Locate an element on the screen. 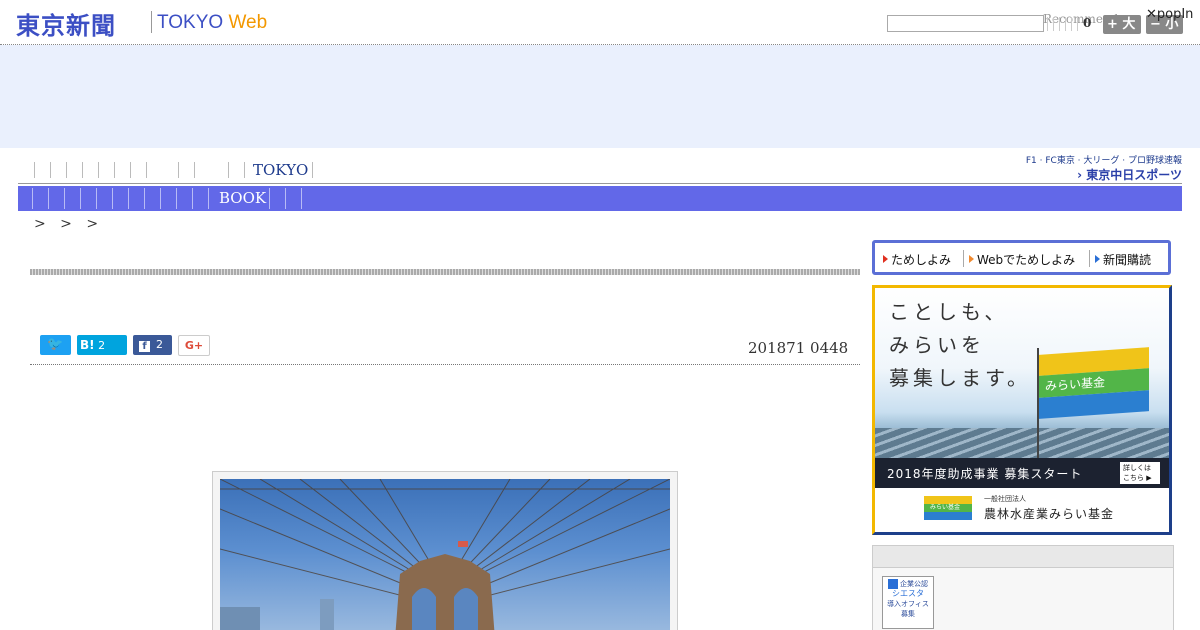 Image resolution: width=1200 pixels, height=630 pixels. title-divider is located at coordinates (445, 272).